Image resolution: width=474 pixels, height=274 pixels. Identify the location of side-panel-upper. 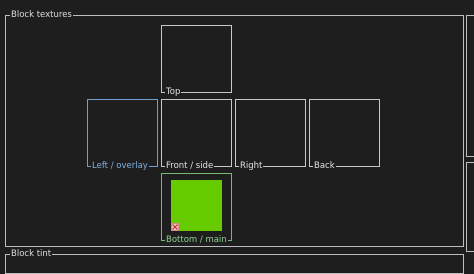
(470, 86).